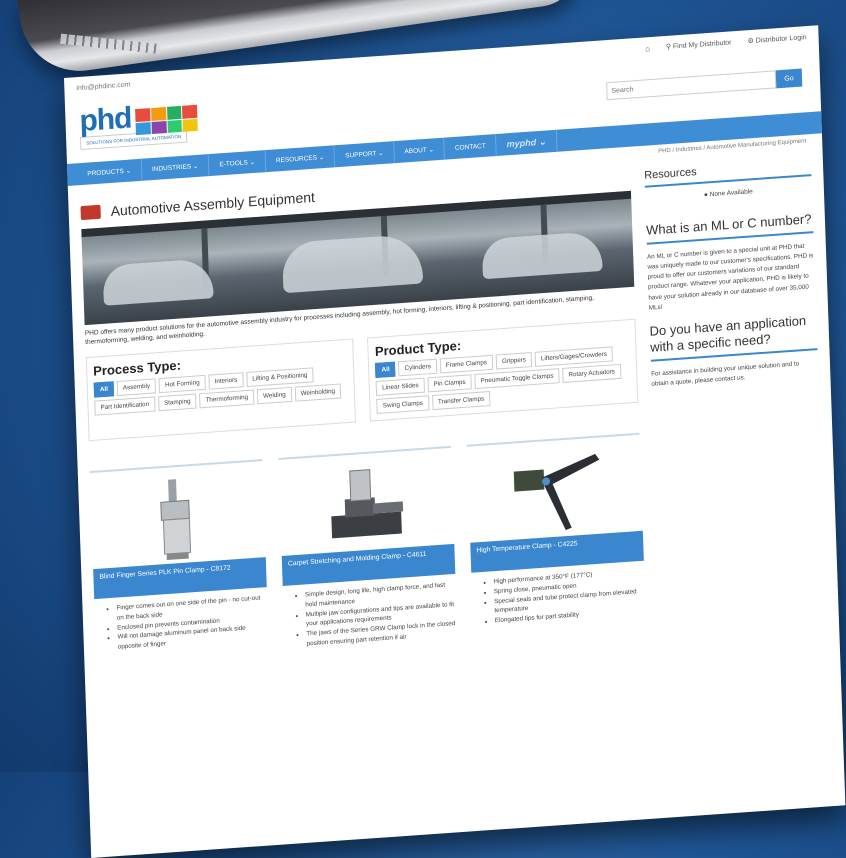  Describe the element at coordinates (449, 383) in the screenshot. I see `product-tag-pin-clamps: Pin Clamps` at that location.